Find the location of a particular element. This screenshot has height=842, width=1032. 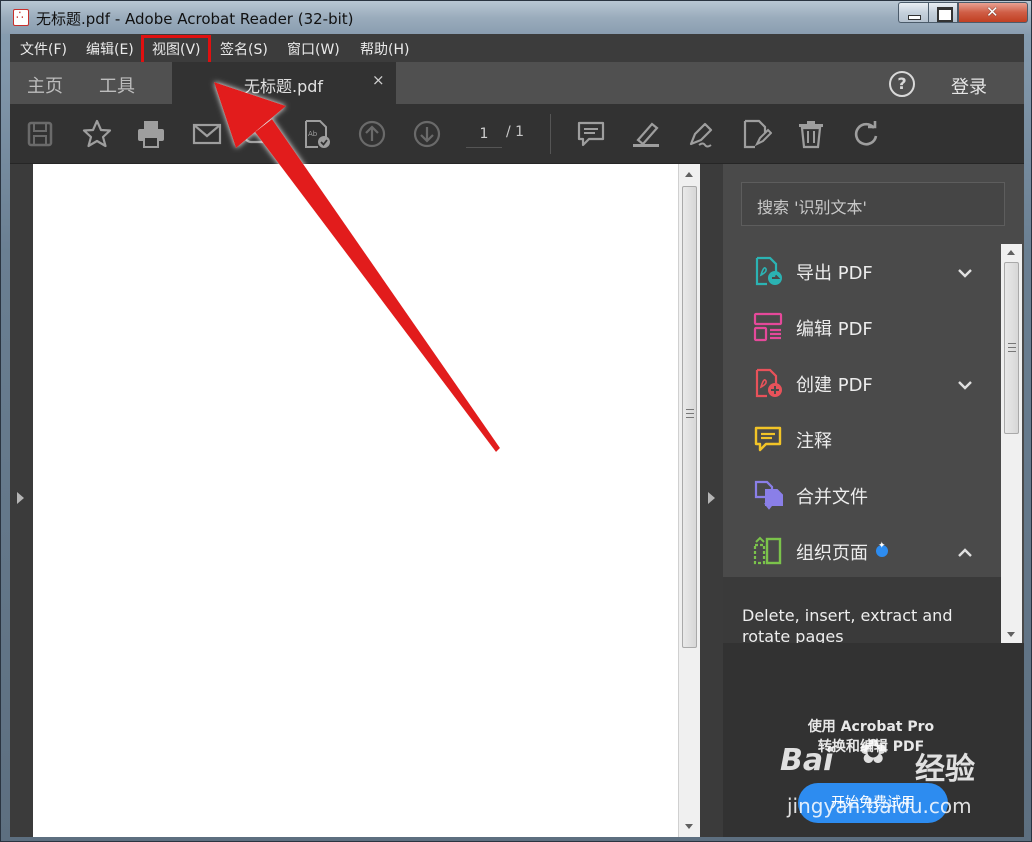

toolbar: Ab 1 / 1 is located at coordinates (517, 134).